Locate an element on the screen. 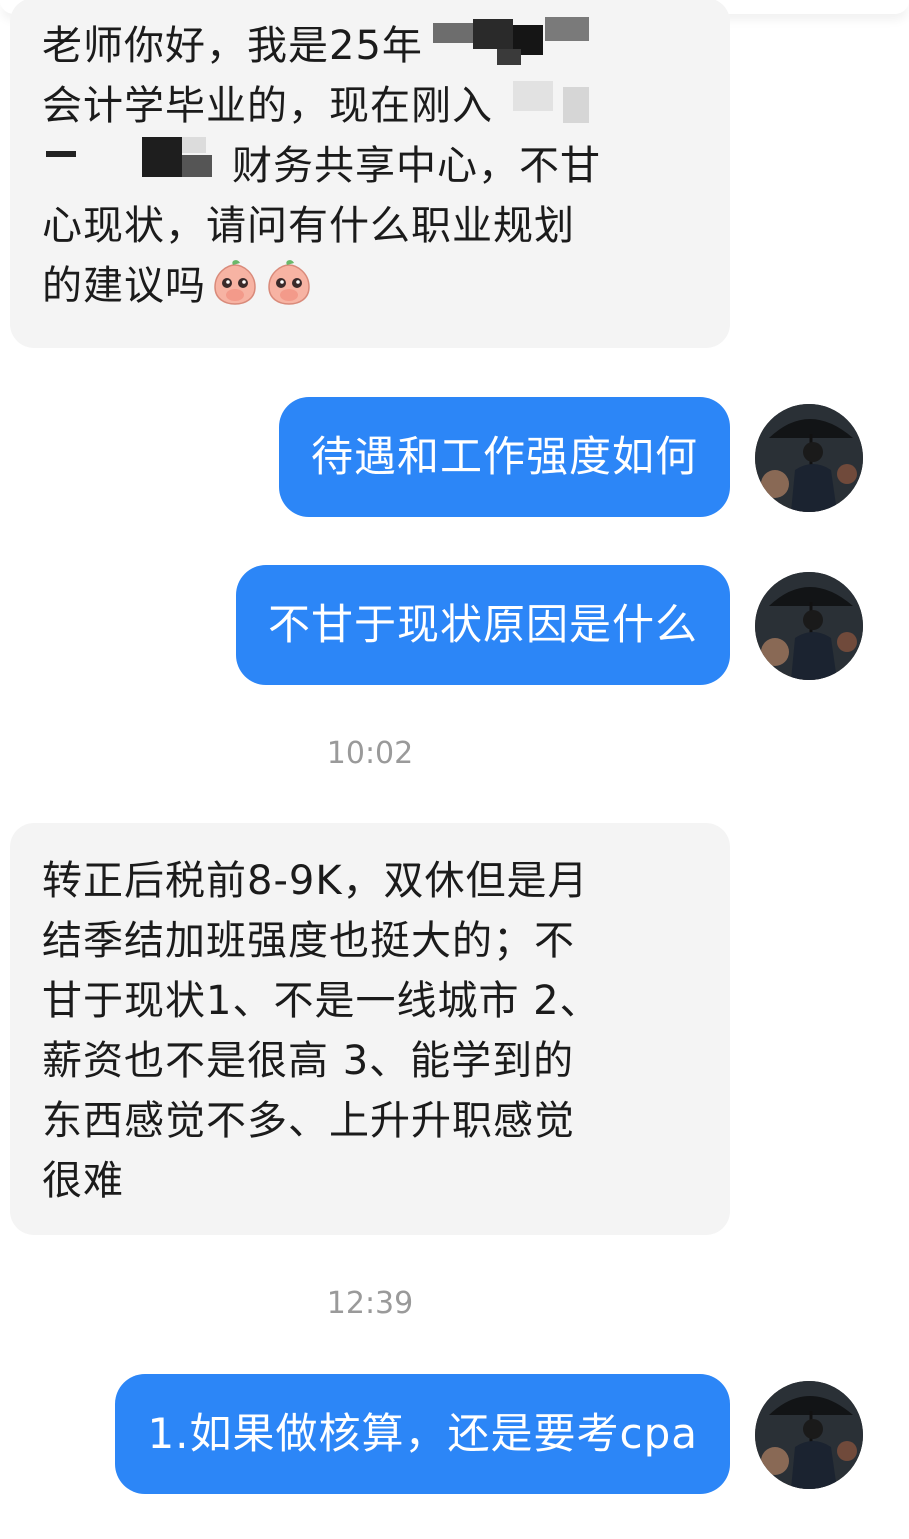 This screenshot has height=1539, width=909. message-text-line: 甘于现状1、不是一线城市 2、 is located at coordinates (321, 1001).